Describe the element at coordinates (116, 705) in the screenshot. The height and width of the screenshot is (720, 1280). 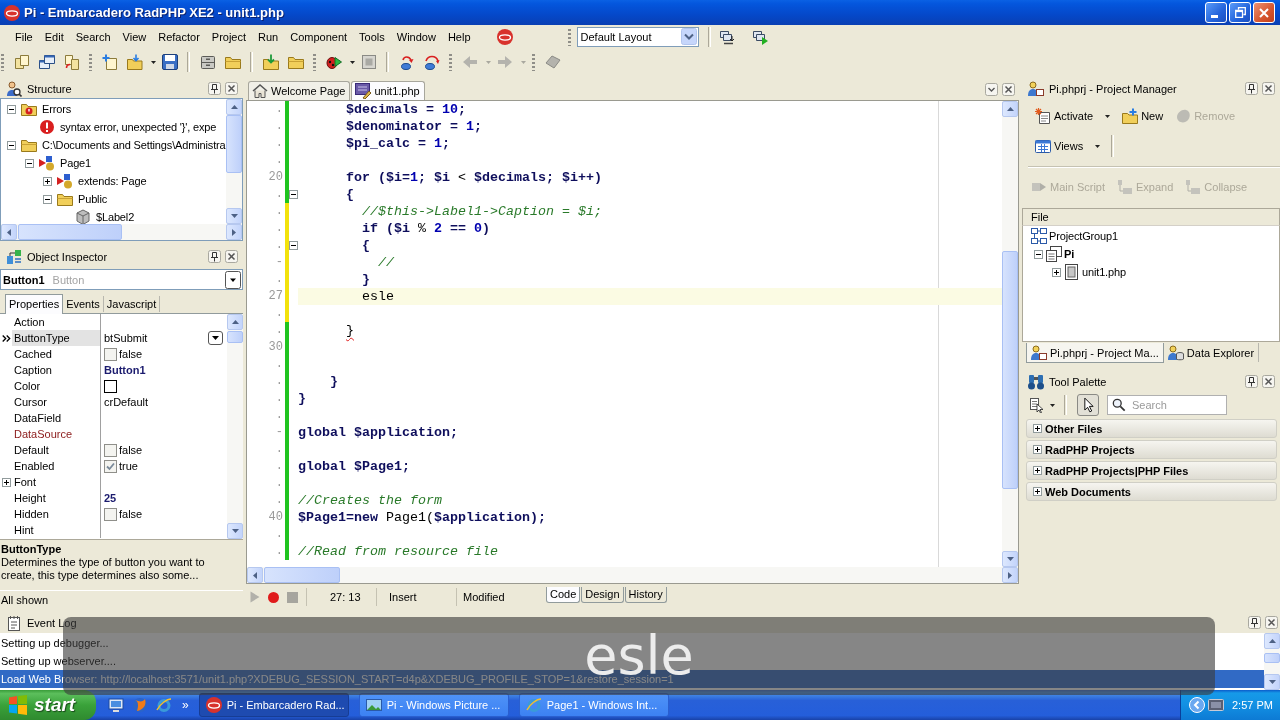
I see `monitor-icon` at that location.